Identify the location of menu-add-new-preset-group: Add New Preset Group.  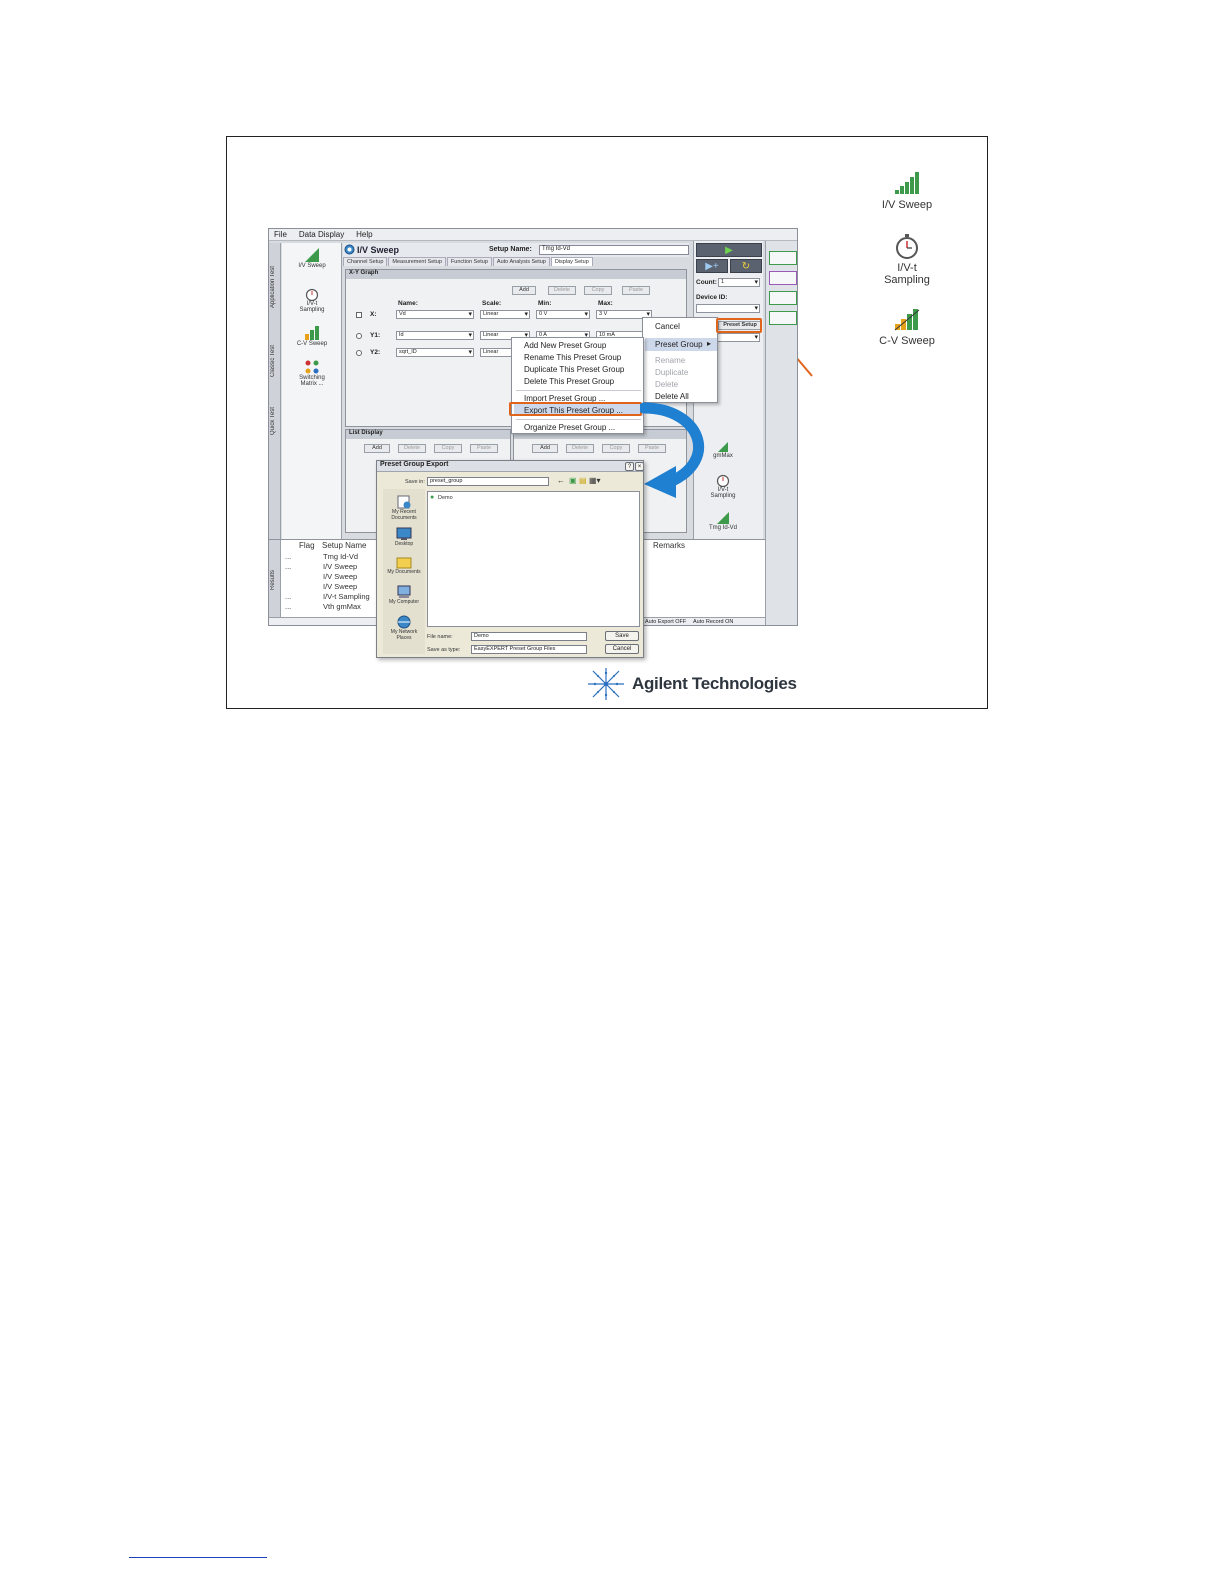
(565, 345).